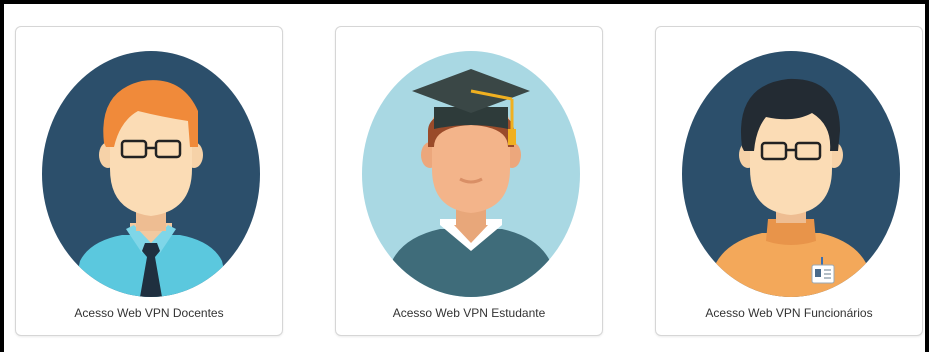 This screenshot has width=929, height=352. I want to click on card-label: Acesso Web VPN Docentes, so click(149, 313).